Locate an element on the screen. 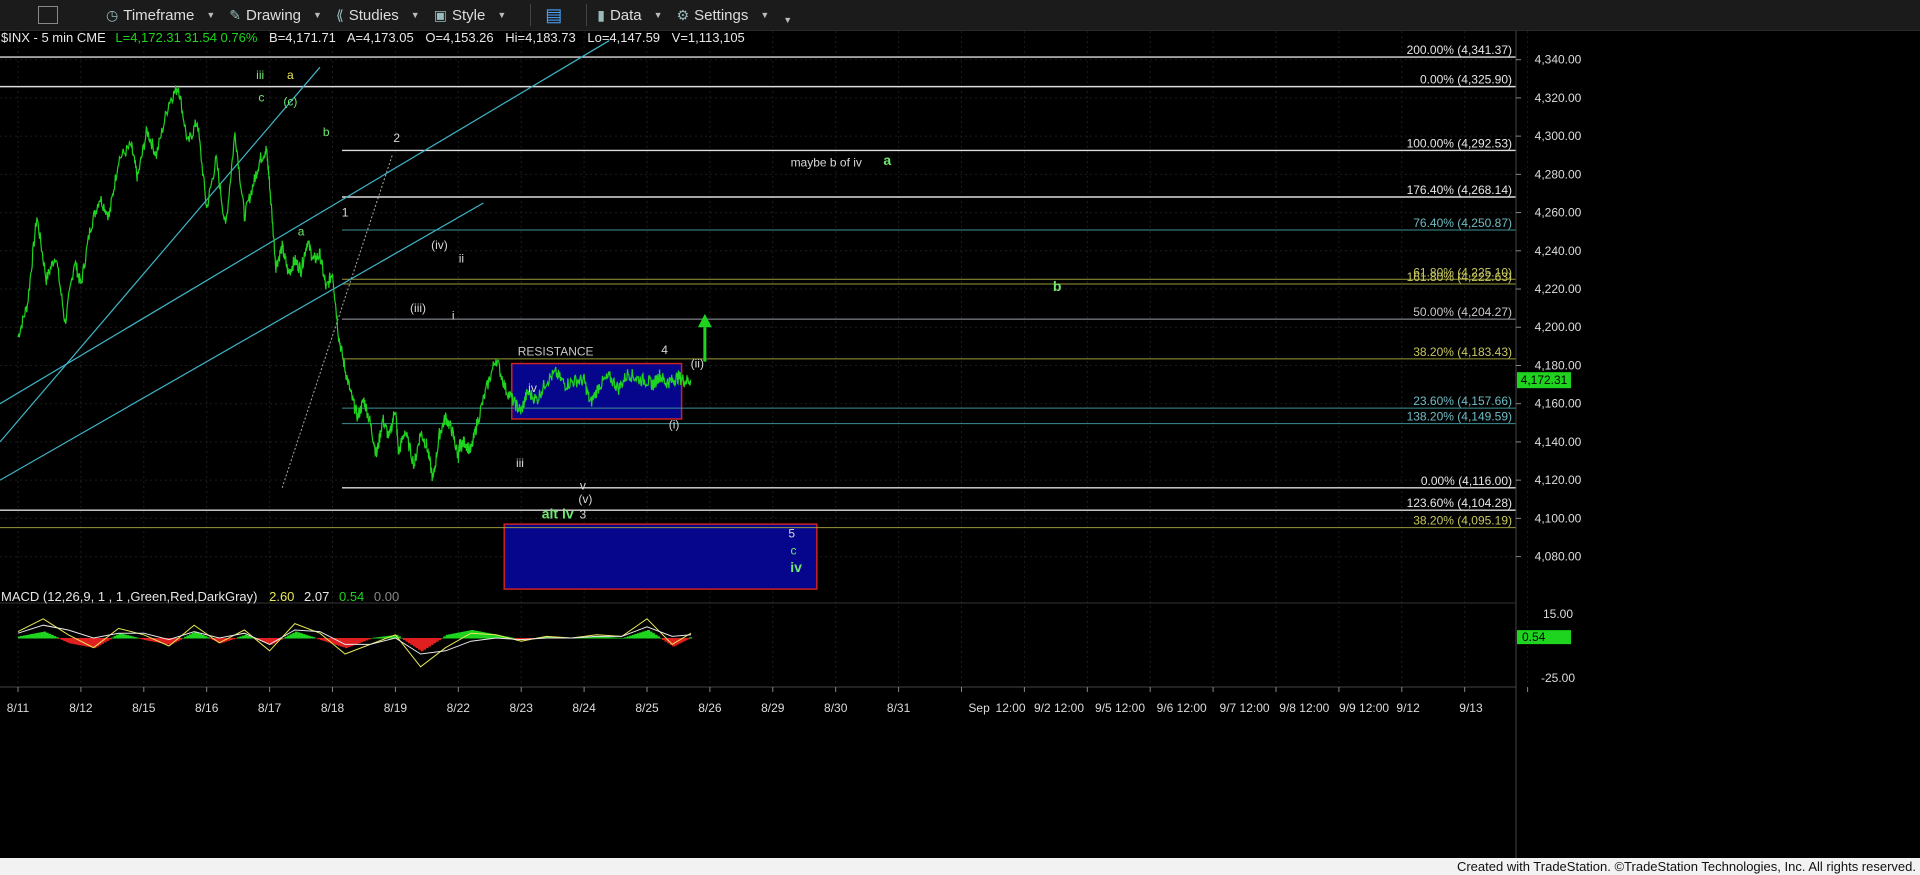 This screenshot has width=1920, height=875. data-menu: ▮ Data ▼ is located at coordinates (629, 15).